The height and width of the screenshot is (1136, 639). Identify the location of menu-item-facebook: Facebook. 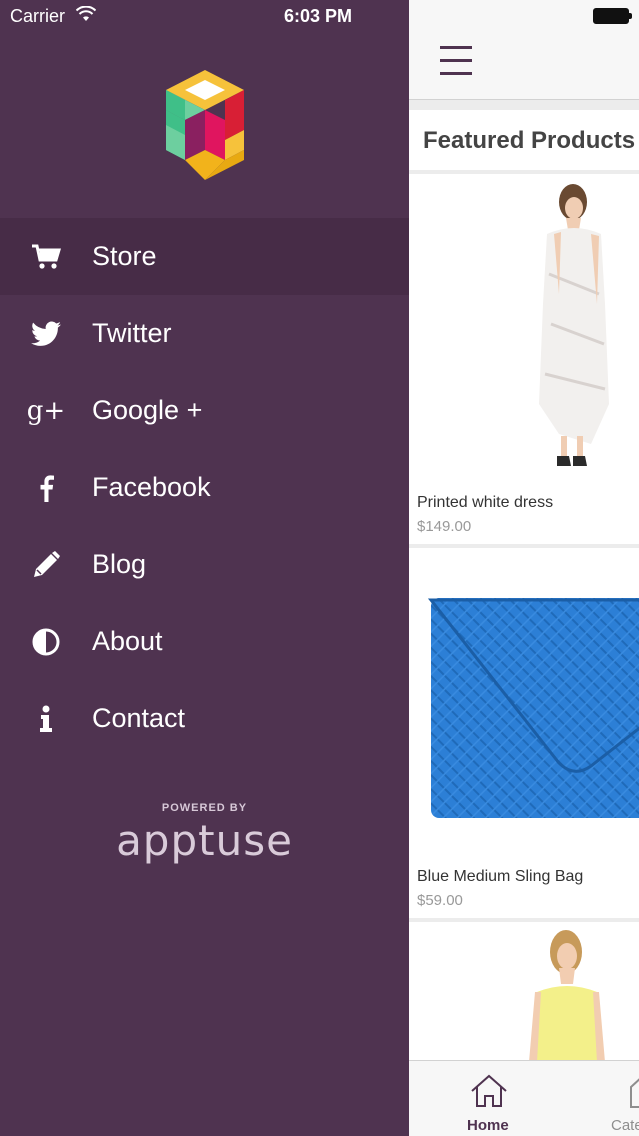
(204, 487).